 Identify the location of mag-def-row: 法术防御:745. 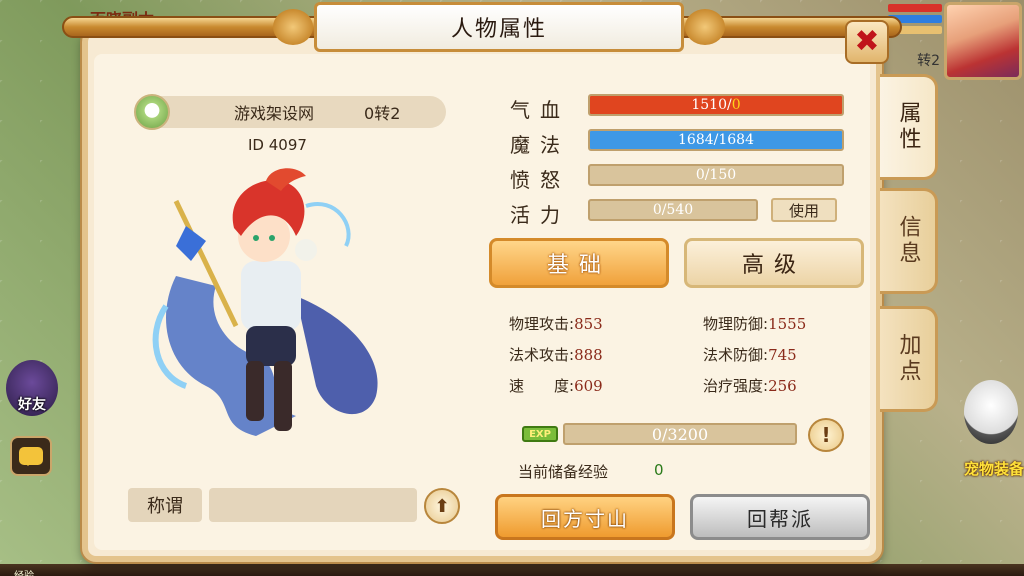
(750, 354).